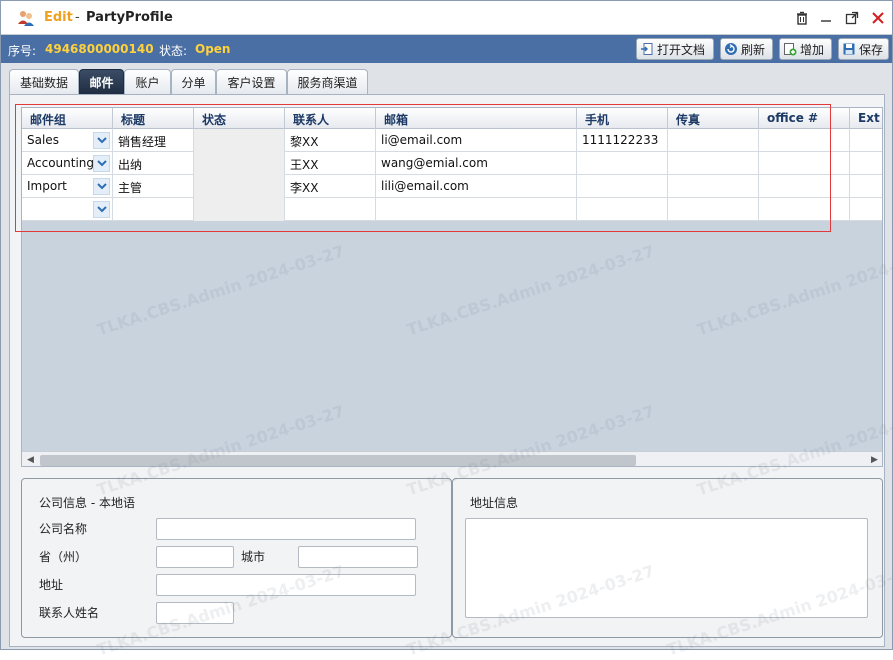  Describe the element at coordinates (47, 186) in the screenshot. I see `cell-text: Import` at that location.